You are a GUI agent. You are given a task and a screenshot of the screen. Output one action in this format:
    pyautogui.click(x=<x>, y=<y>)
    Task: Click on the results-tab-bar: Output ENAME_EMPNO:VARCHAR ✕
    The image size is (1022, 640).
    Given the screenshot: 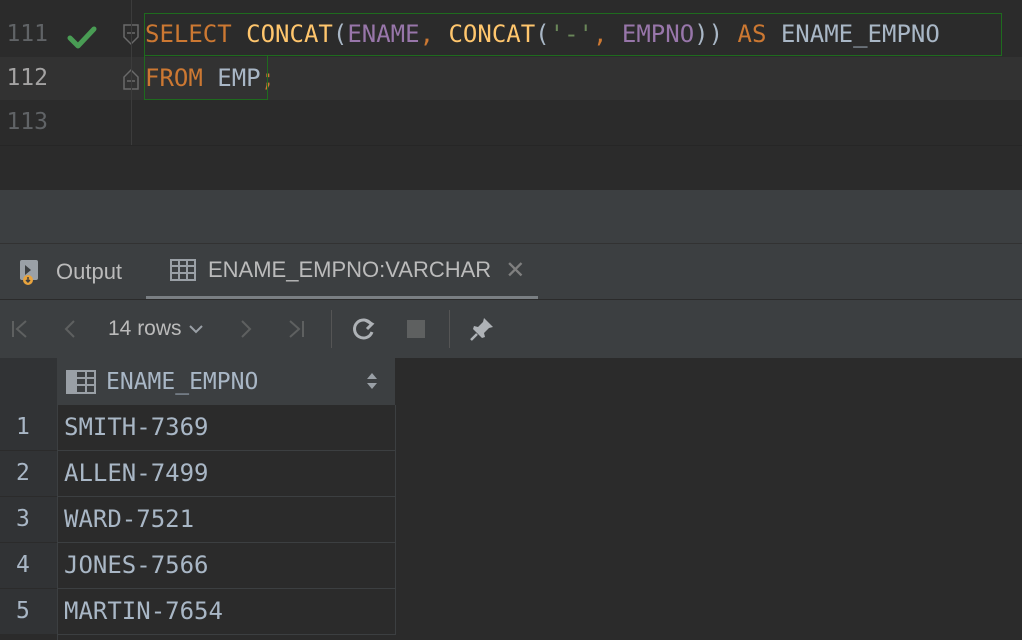 What is the action you would take?
    pyautogui.click(x=511, y=271)
    